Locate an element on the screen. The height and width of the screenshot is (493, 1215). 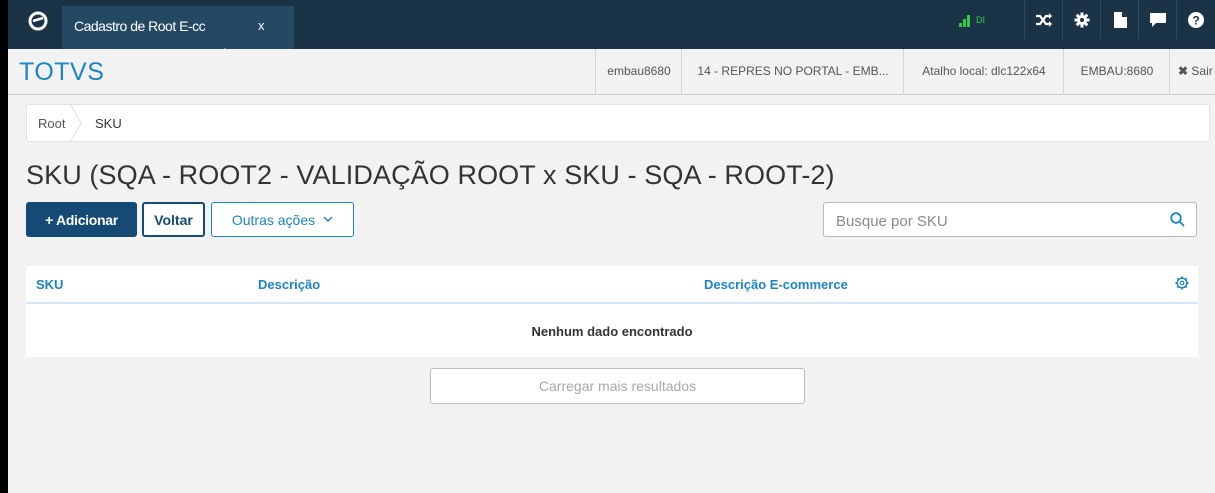
chevron-down-icon is located at coordinates (328, 219).